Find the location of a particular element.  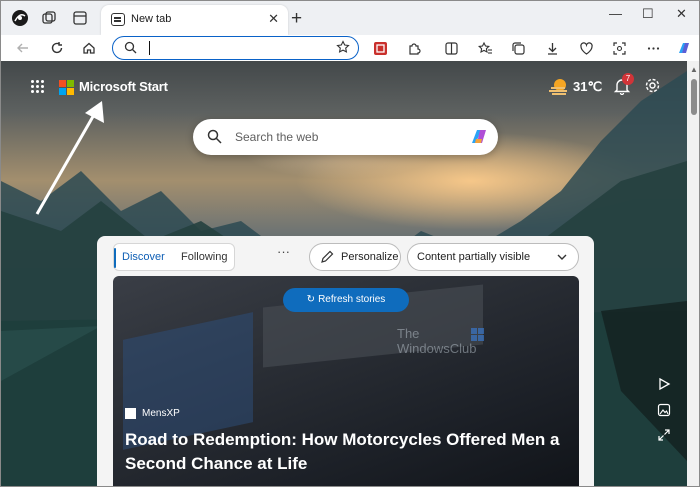

new-tab-icon is located at coordinates (118, 19).